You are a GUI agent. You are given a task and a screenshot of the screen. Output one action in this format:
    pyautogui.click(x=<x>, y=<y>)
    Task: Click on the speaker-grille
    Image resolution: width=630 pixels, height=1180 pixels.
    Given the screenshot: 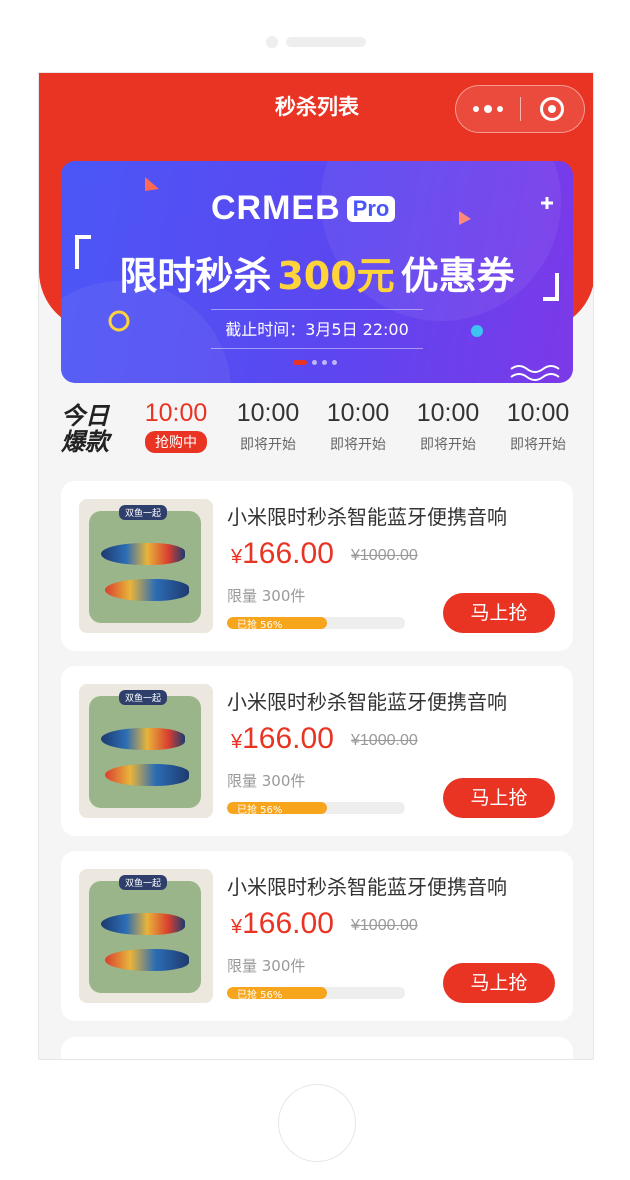 What is the action you would take?
    pyautogui.click(x=326, y=42)
    